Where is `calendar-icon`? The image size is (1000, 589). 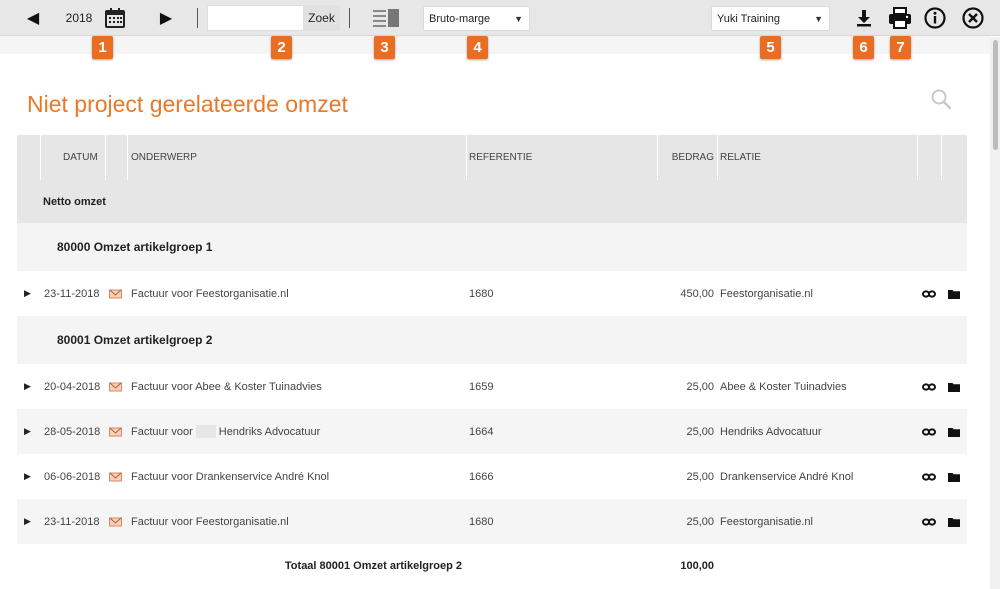
calendar-icon is located at coordinates (115, 18).